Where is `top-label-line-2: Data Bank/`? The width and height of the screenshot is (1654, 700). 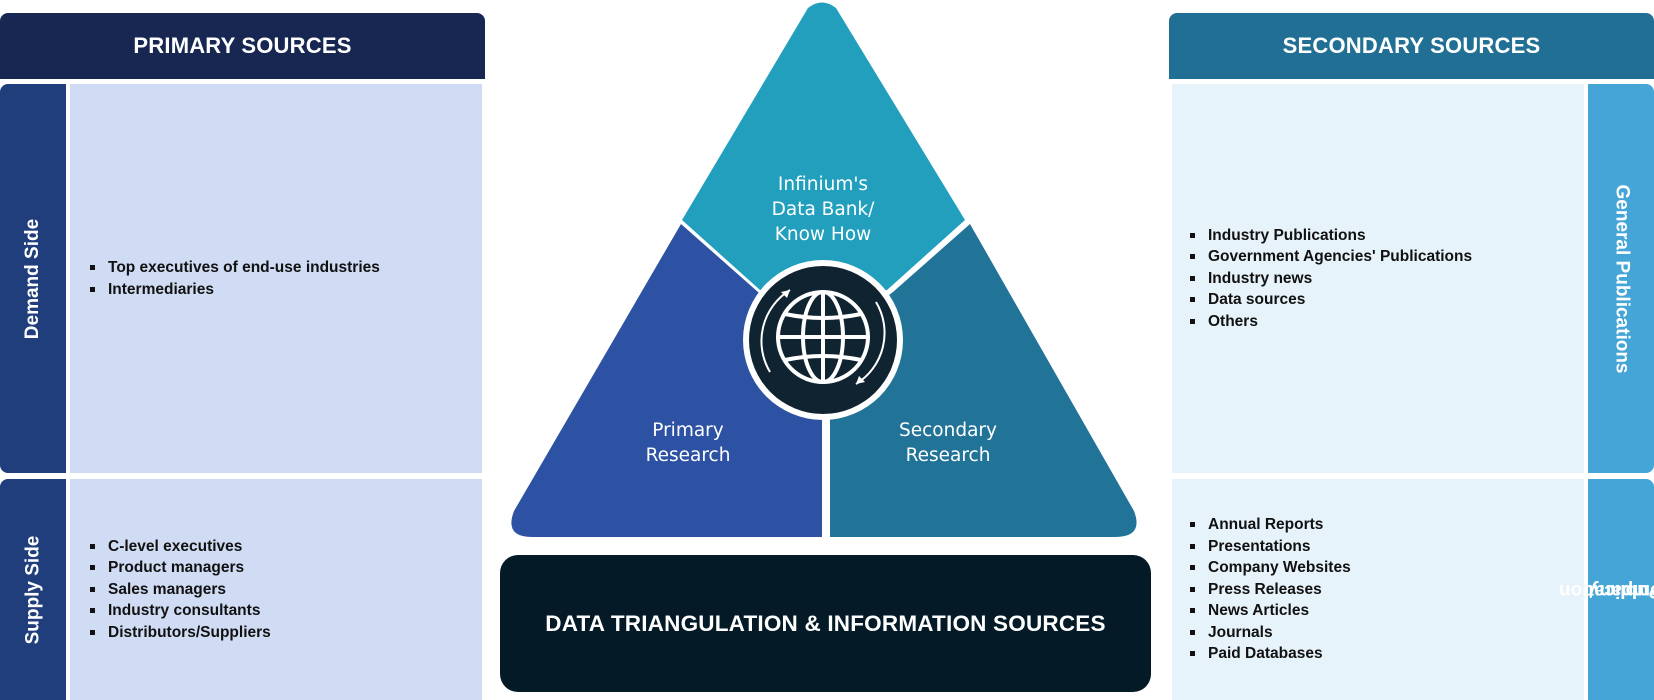 top-label-line-2: Data Bank/ is located at coordinates (823, 209).